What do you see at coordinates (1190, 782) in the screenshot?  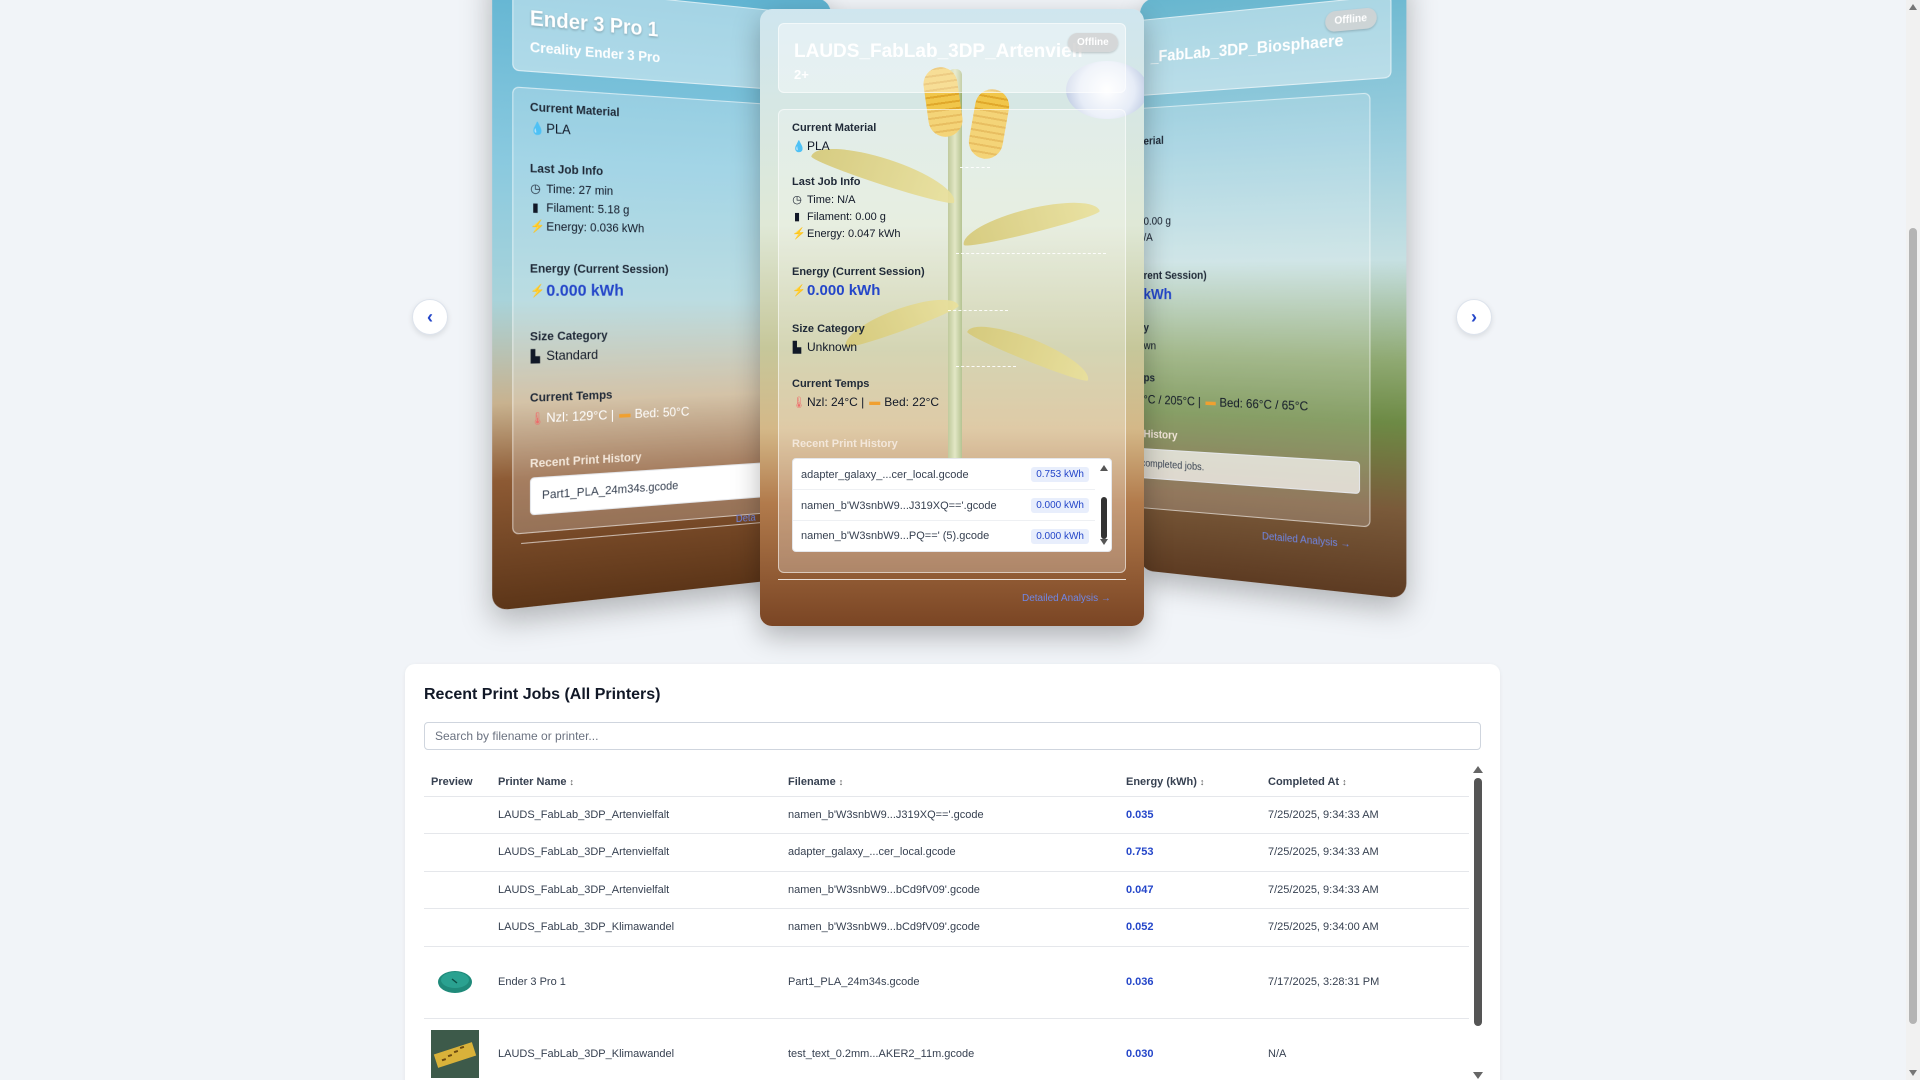 I see `col-energy: Energy (kWh) ↕` at bounding box center [1190, 782].